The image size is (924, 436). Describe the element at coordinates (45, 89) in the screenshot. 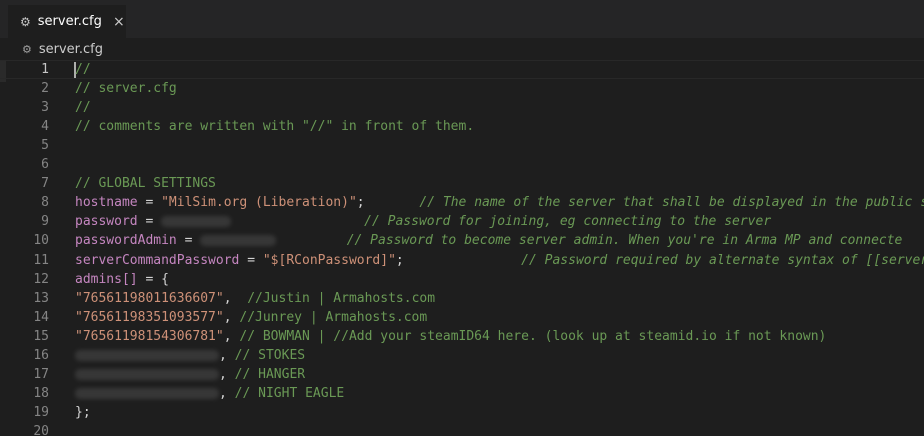

I see `line-number: 2` at that location.